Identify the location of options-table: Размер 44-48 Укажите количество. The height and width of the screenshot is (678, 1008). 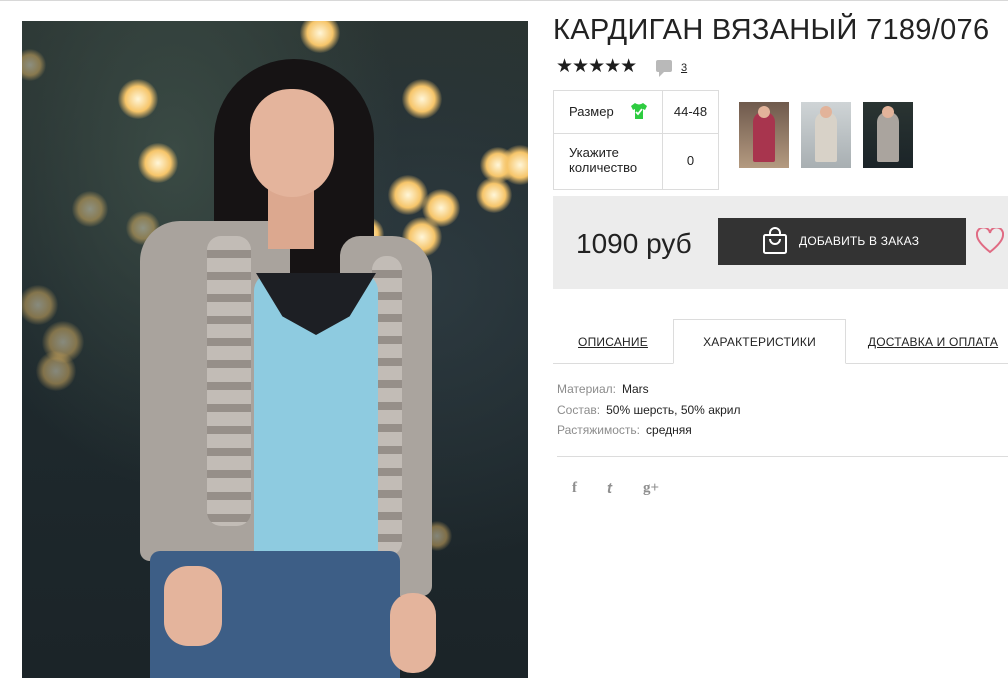
(636, 140).